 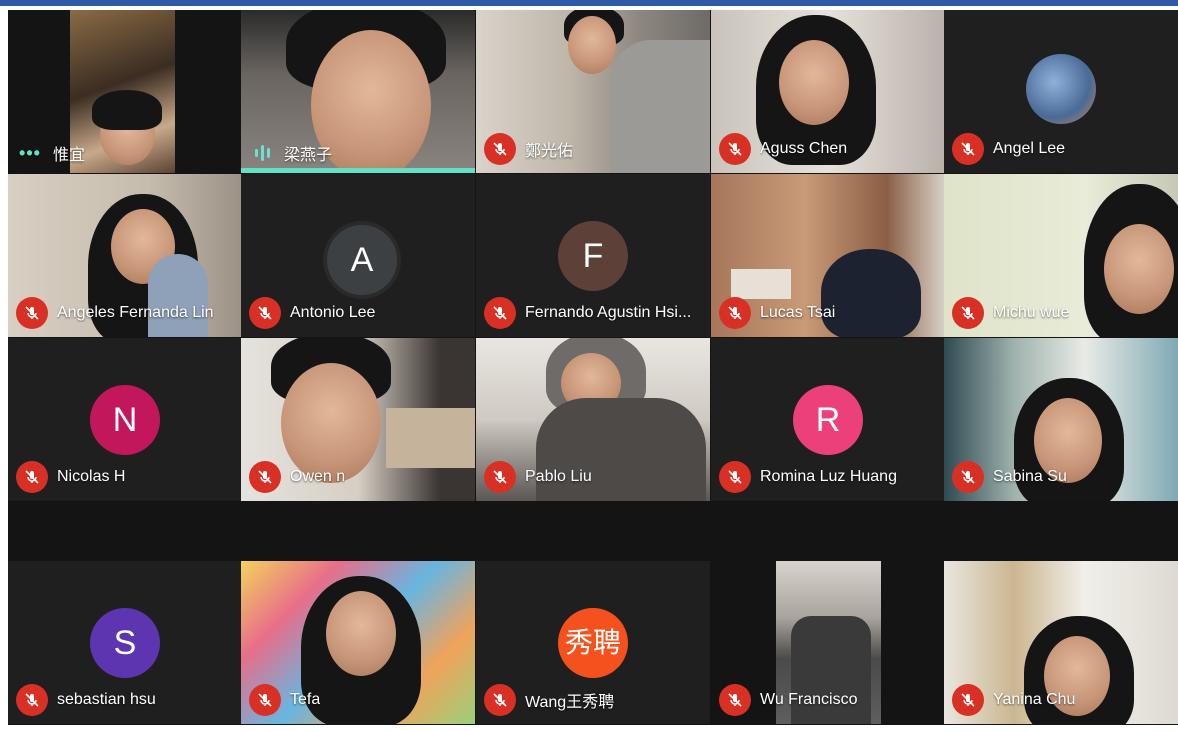 I want to click on participant-tile-18: Wu Francisco, so click(x=828, y=642).